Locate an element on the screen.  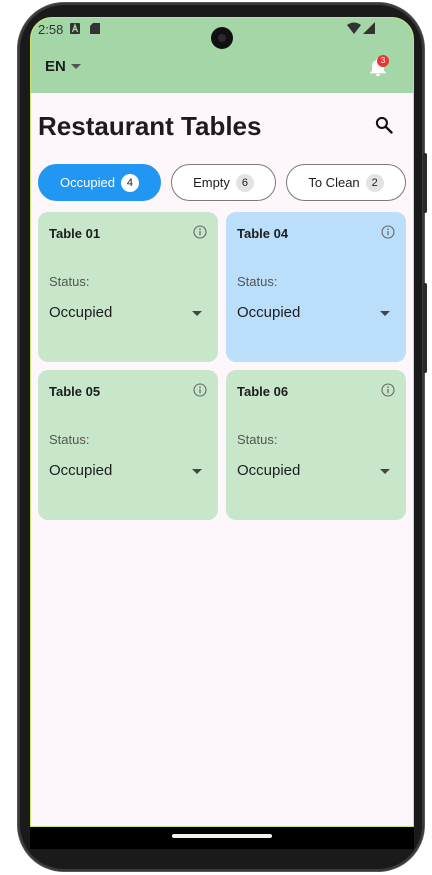
filter-chip-occupied: Occupied 4 is located at coordinates (99, 182).